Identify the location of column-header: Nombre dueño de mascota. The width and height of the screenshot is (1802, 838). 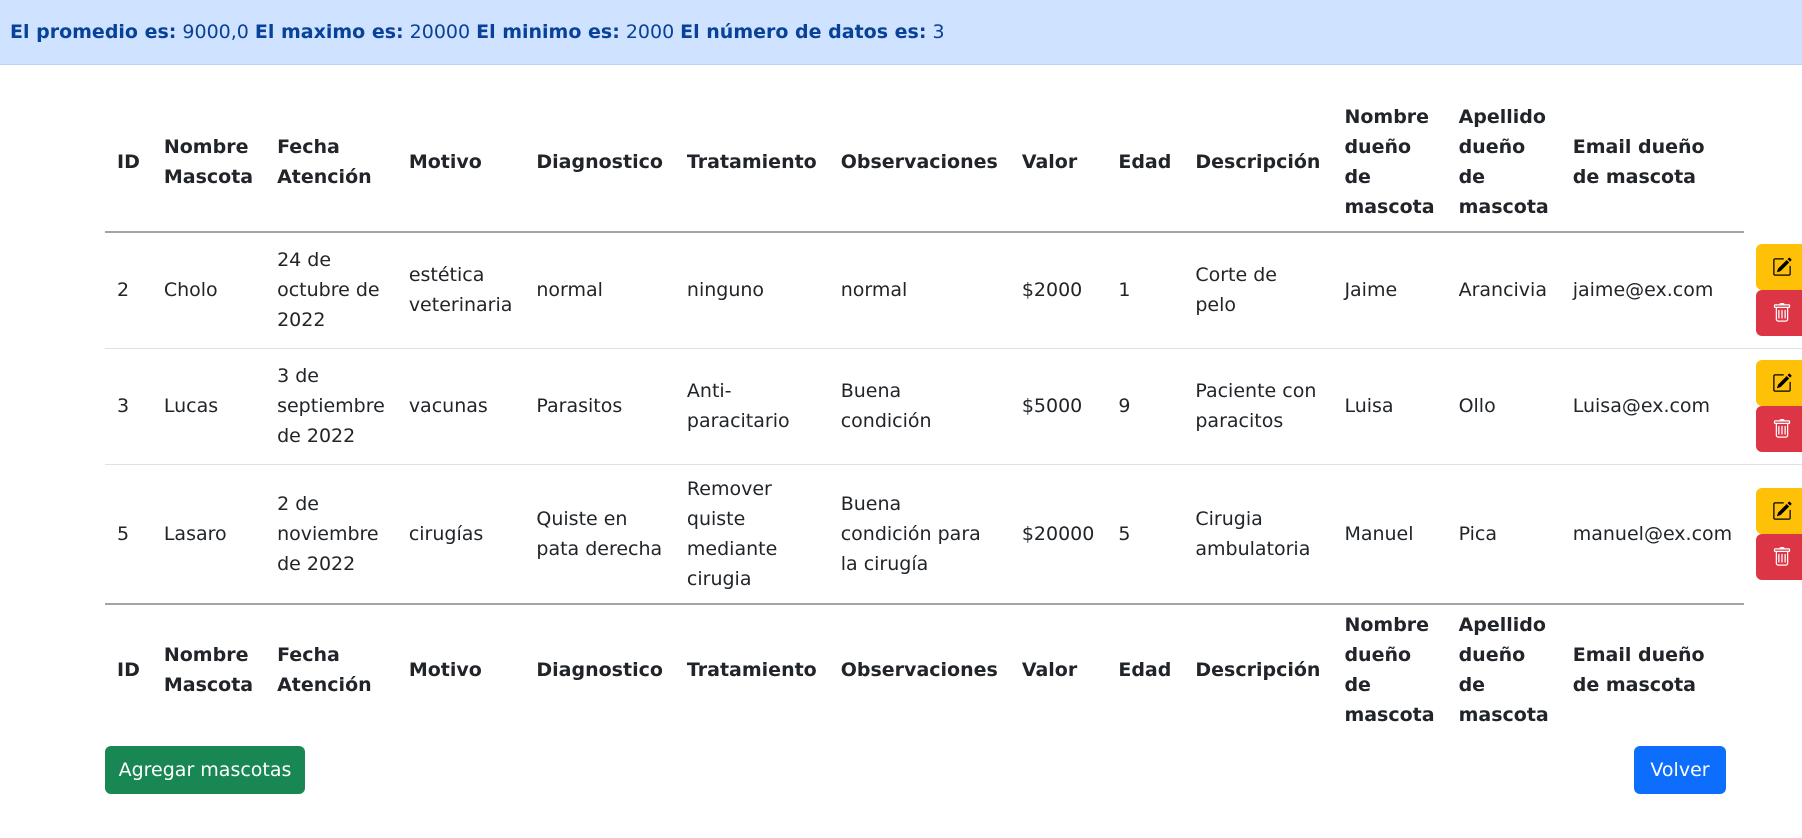
(1389, 162).